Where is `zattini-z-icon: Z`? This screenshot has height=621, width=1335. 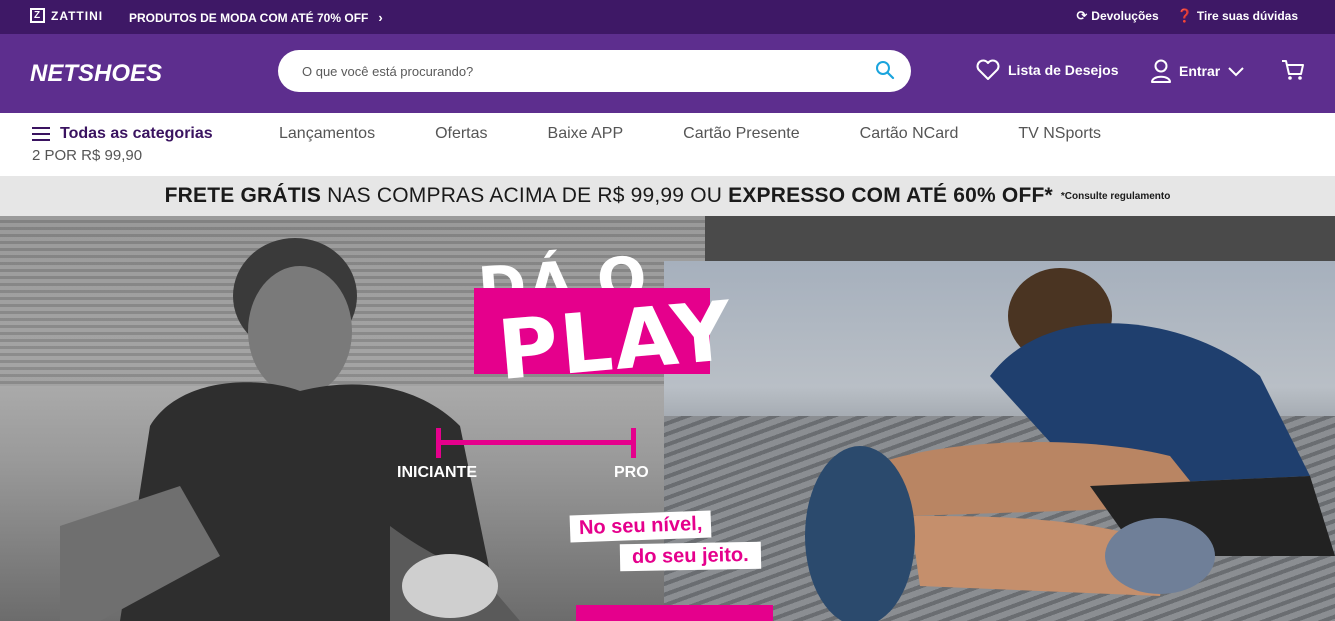
zattini-z-icon: Z is located at coordinates (37, 15).